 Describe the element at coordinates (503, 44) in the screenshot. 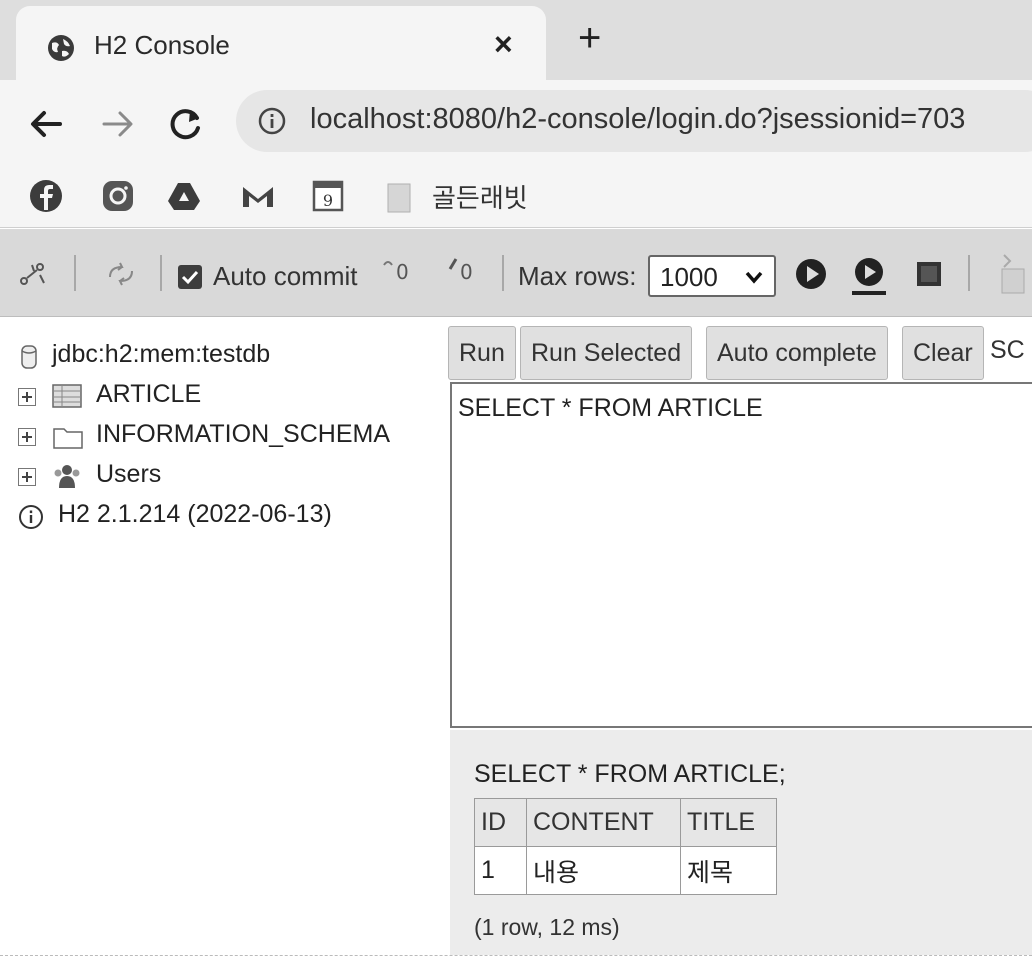

I see `tab-close-button: ×` at that location.